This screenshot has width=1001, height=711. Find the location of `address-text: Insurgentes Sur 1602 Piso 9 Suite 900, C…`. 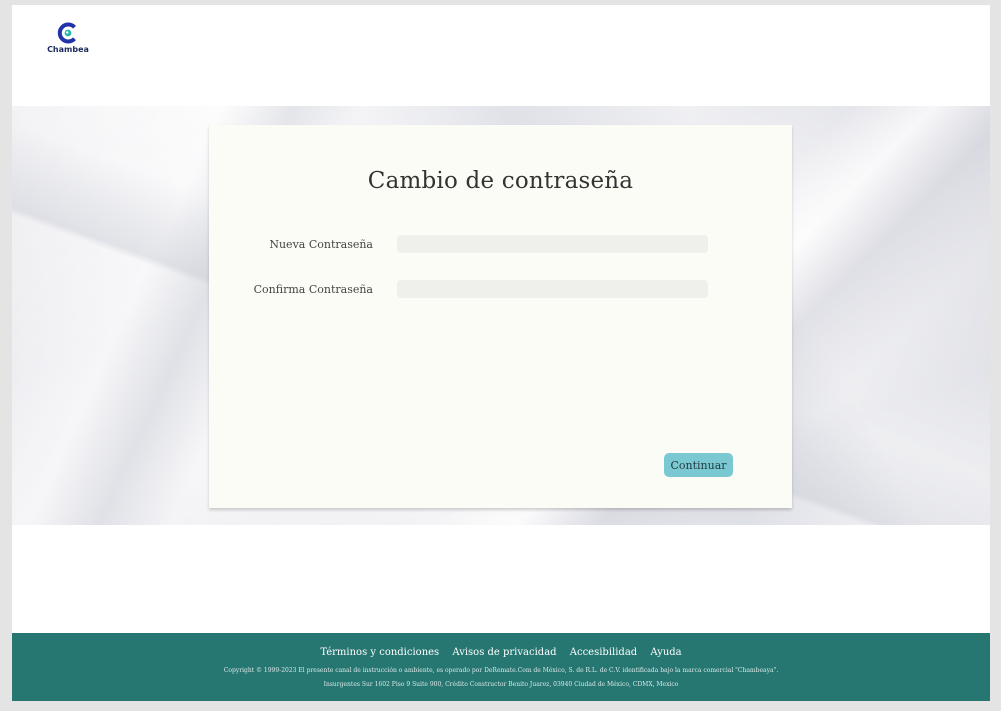

address-text: Insurgentes Sur 1602 Piso 9 Suite 900, C… is located at coordinates (501, 684).